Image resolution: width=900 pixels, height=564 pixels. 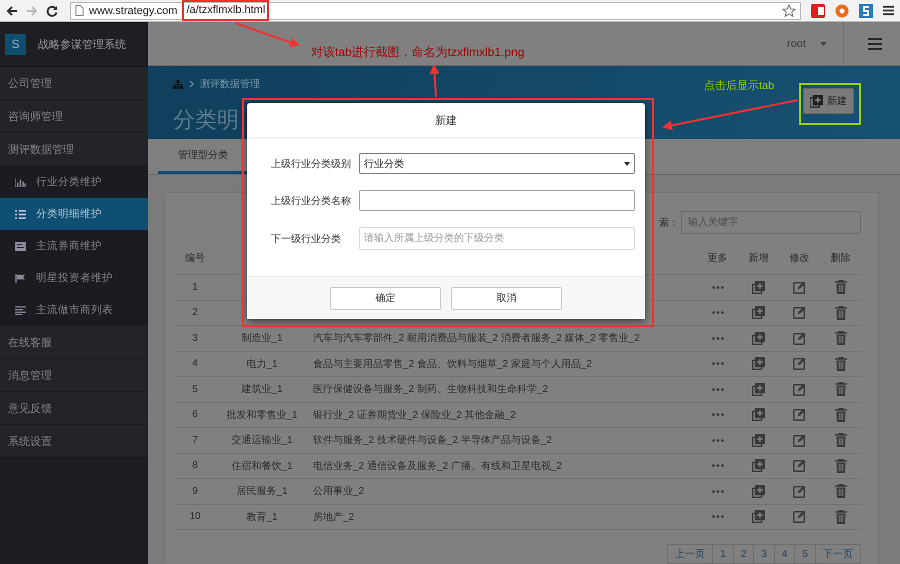 I want to click on search-label: 索：, so click(x=669, y=223).